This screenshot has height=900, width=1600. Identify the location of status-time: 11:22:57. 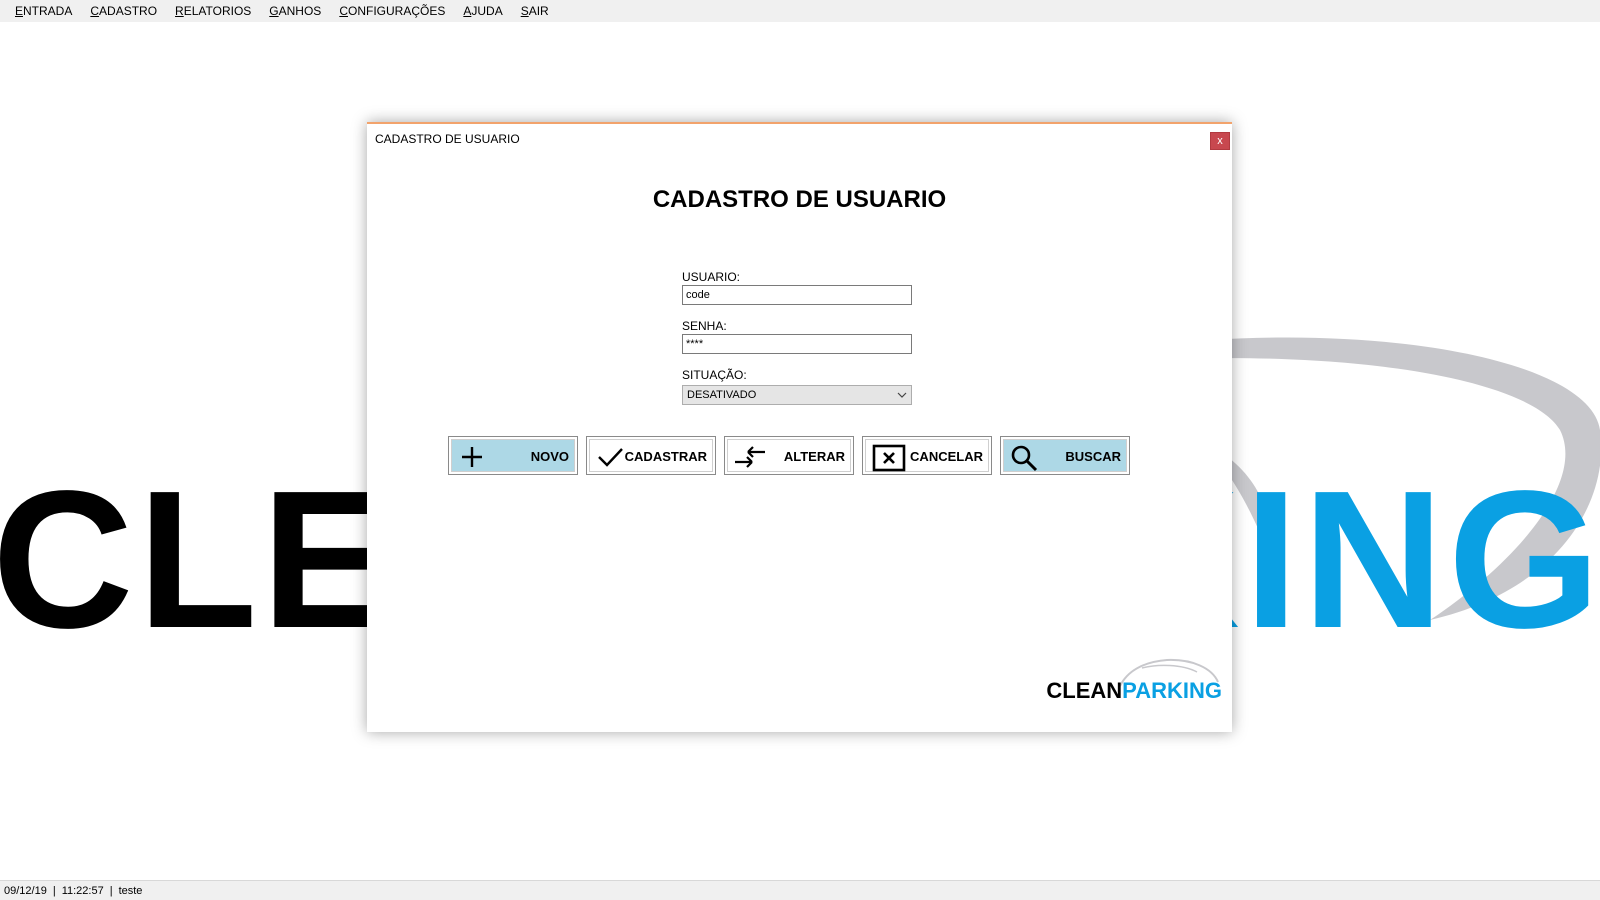
(82, 891).